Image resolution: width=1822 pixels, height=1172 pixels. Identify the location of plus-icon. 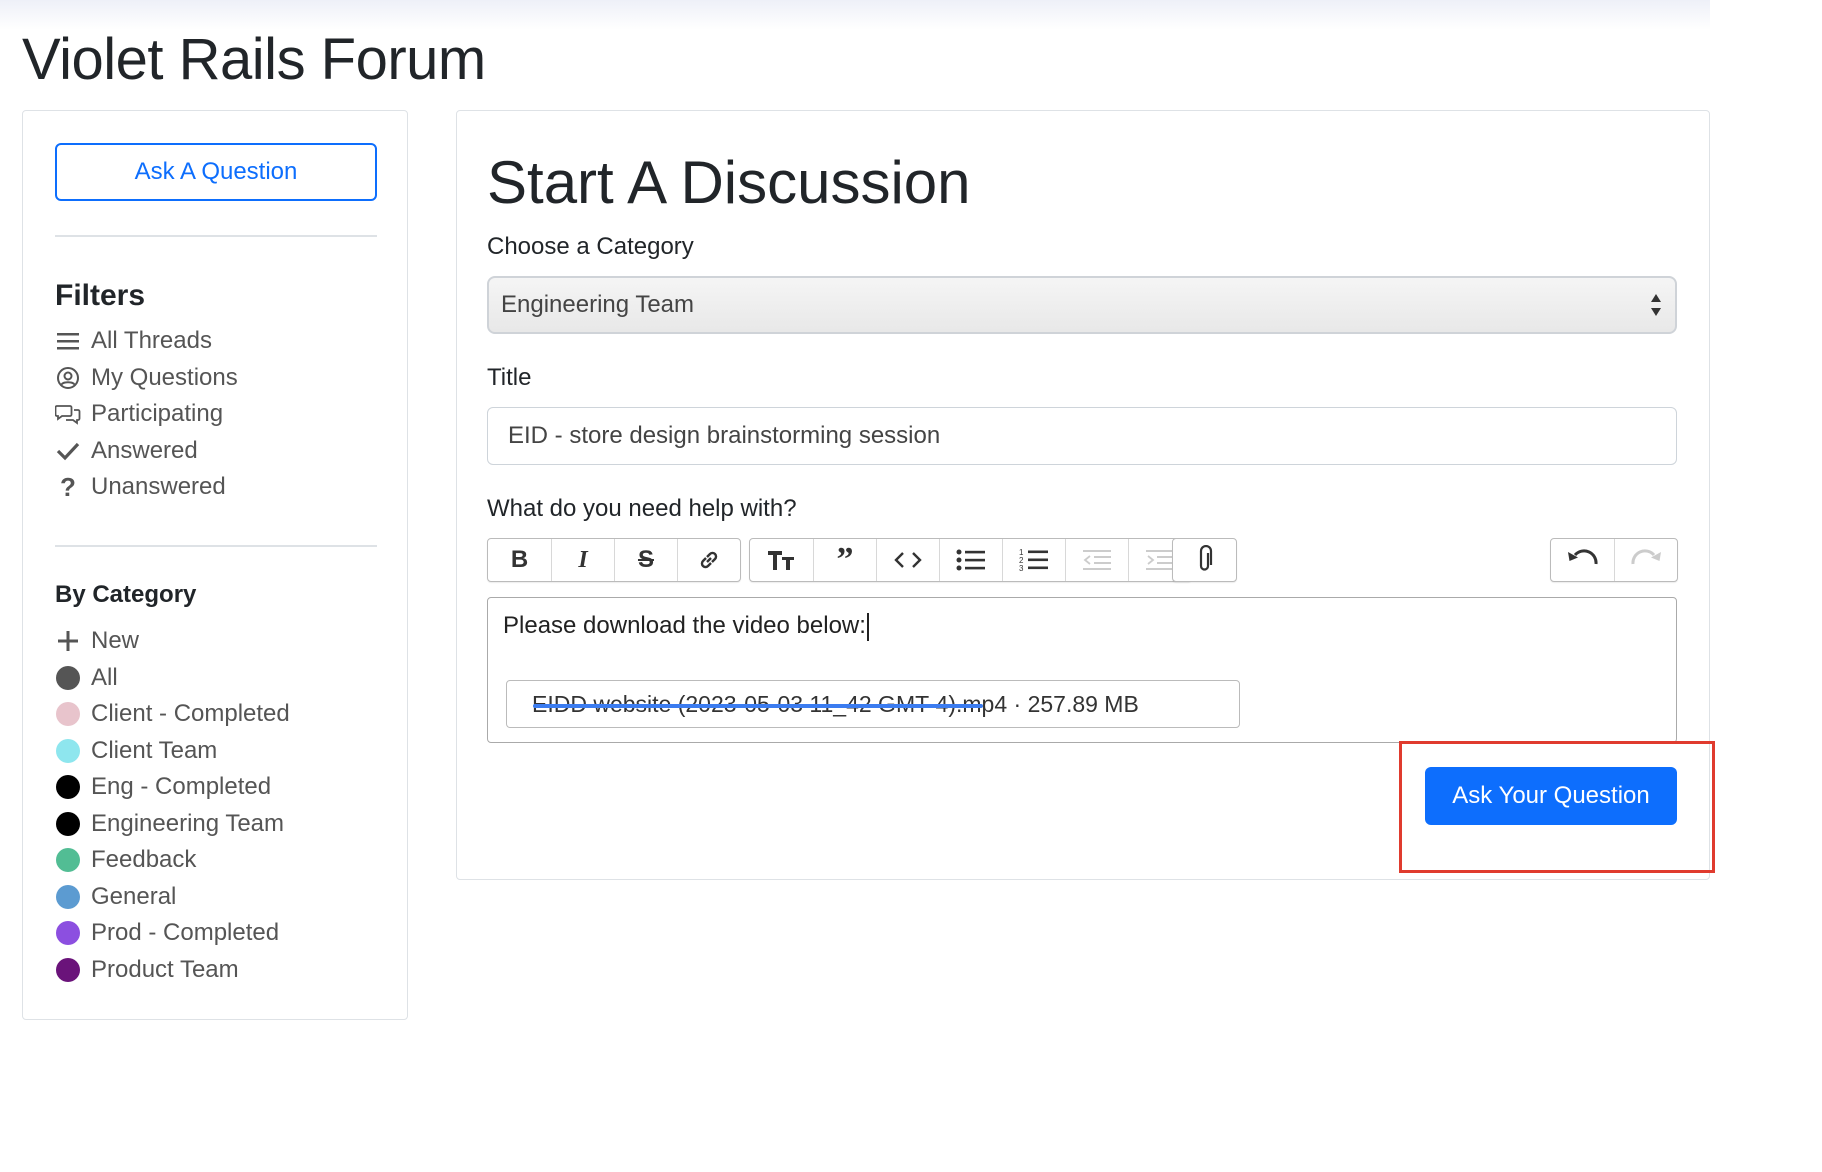
(68, 641).